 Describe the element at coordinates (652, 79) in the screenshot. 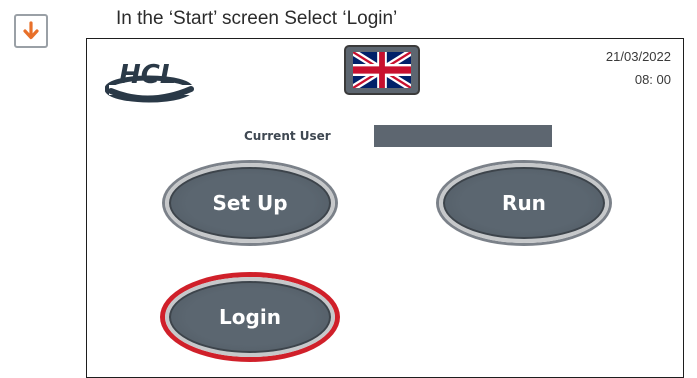

I see `time-display: 08: 00` at that location.